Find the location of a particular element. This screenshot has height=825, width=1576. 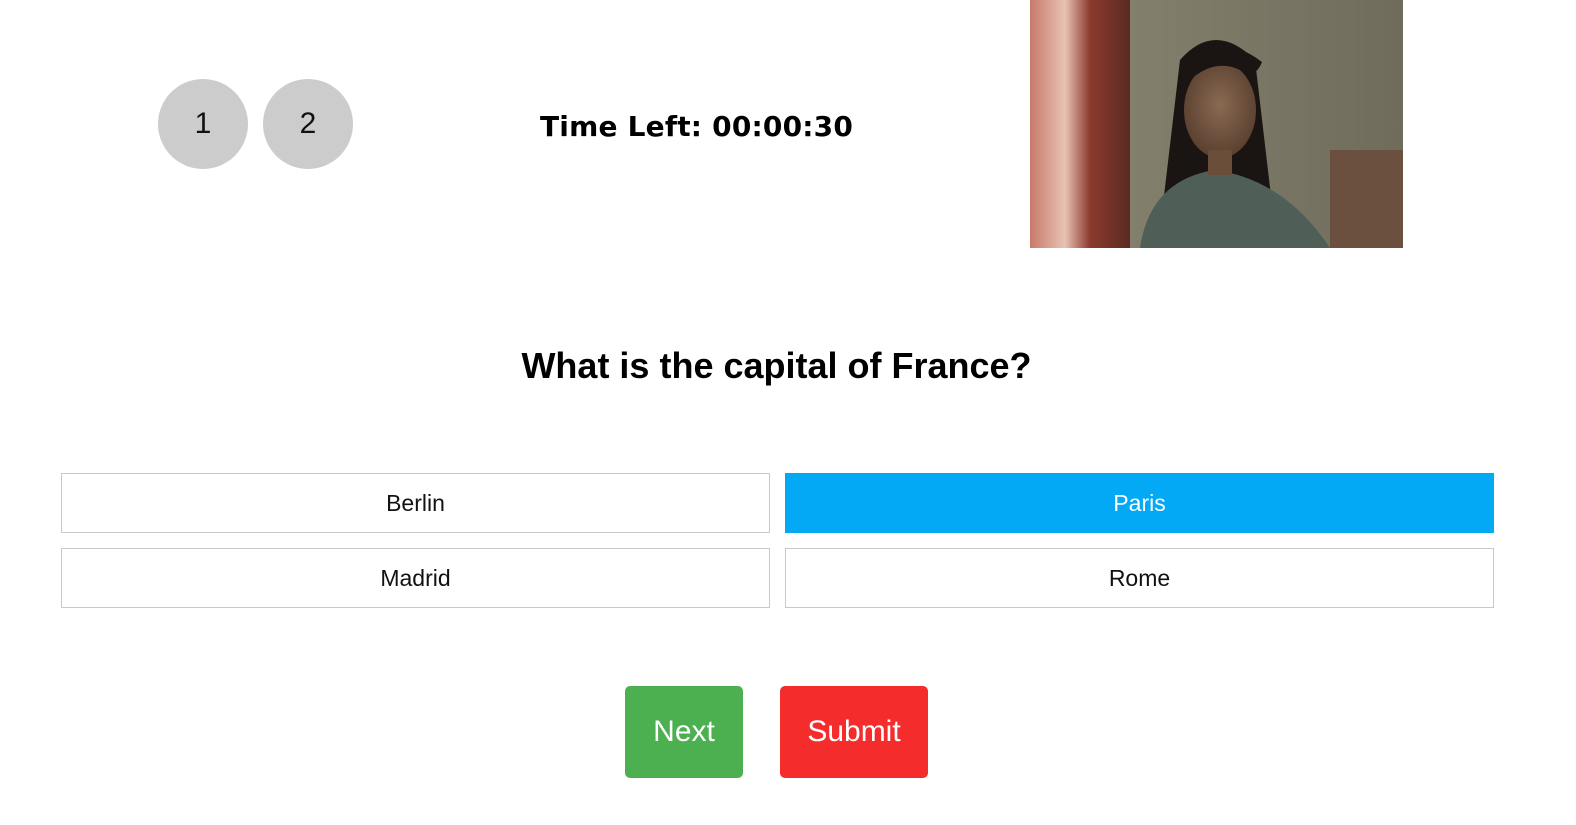

option-madrid: Madrid is located at coordinates (415, 578).